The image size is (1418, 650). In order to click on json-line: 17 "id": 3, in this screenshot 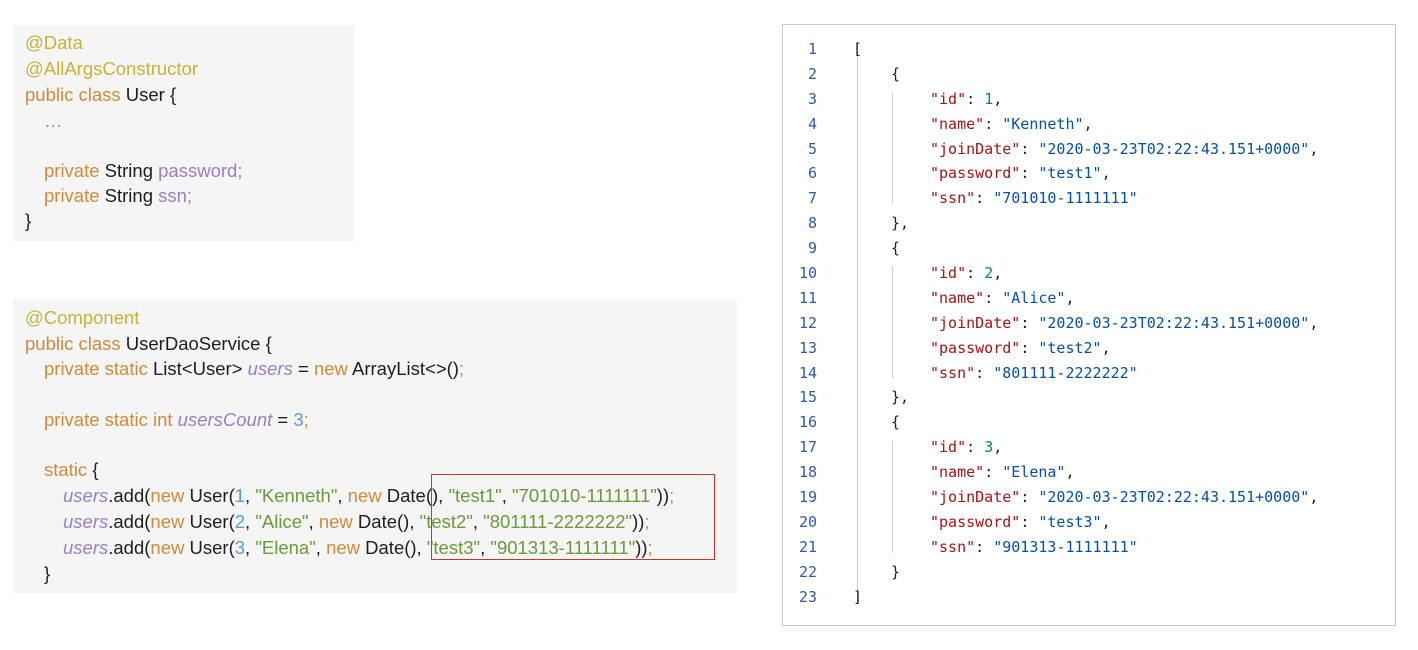, I will do `click(1089, 447)`.